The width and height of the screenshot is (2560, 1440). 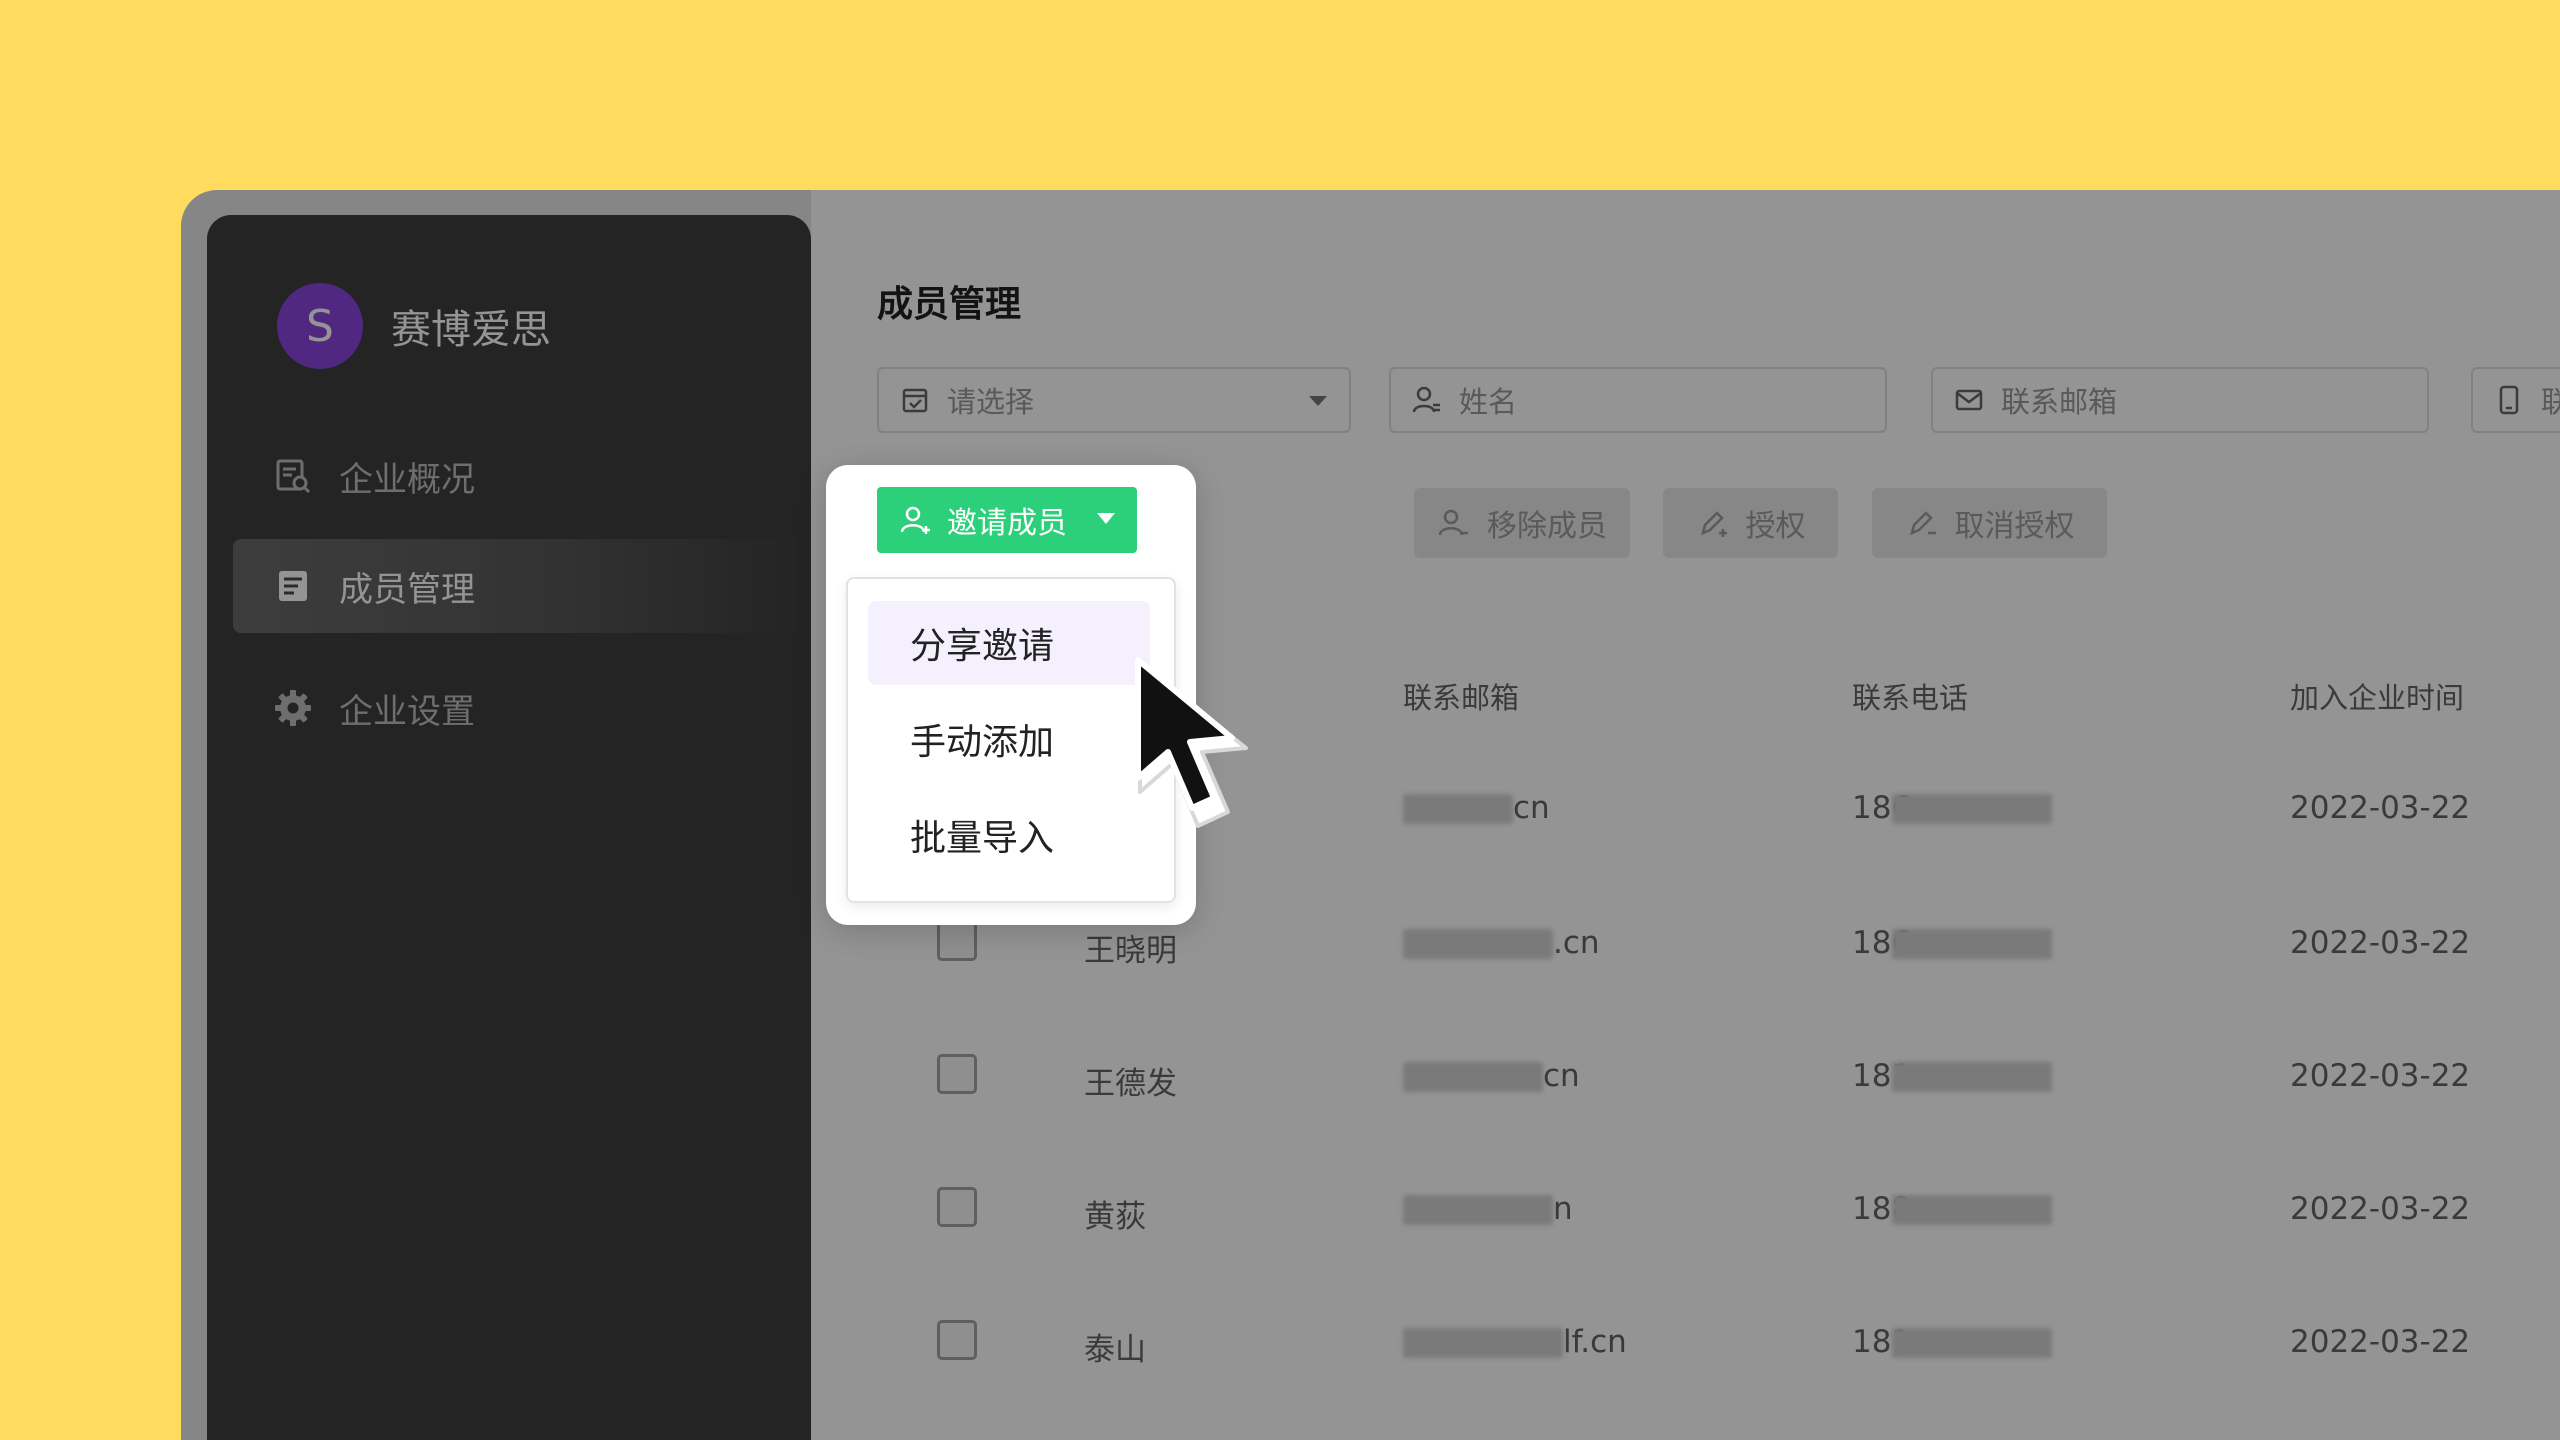 I want to click on sidebar-item-label: 成员管理, so click(x=407, y=589).